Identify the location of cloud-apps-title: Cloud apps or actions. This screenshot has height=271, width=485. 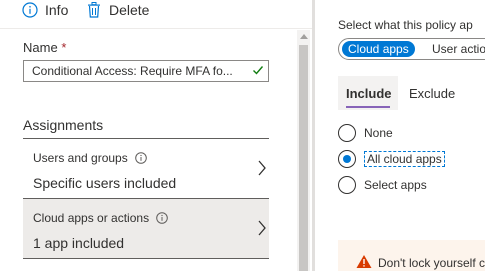
(100, 218).